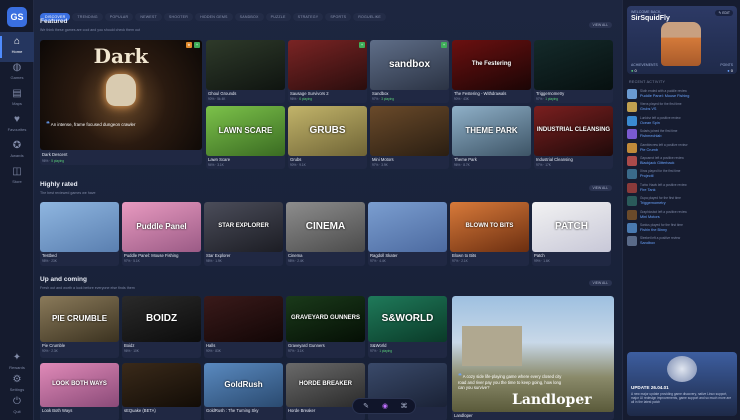  What do you see at coordinates (657, 163) in the screenshot?
I see `activity-game-link: Blackjack Gitterback` at bounding box center [657, 163].